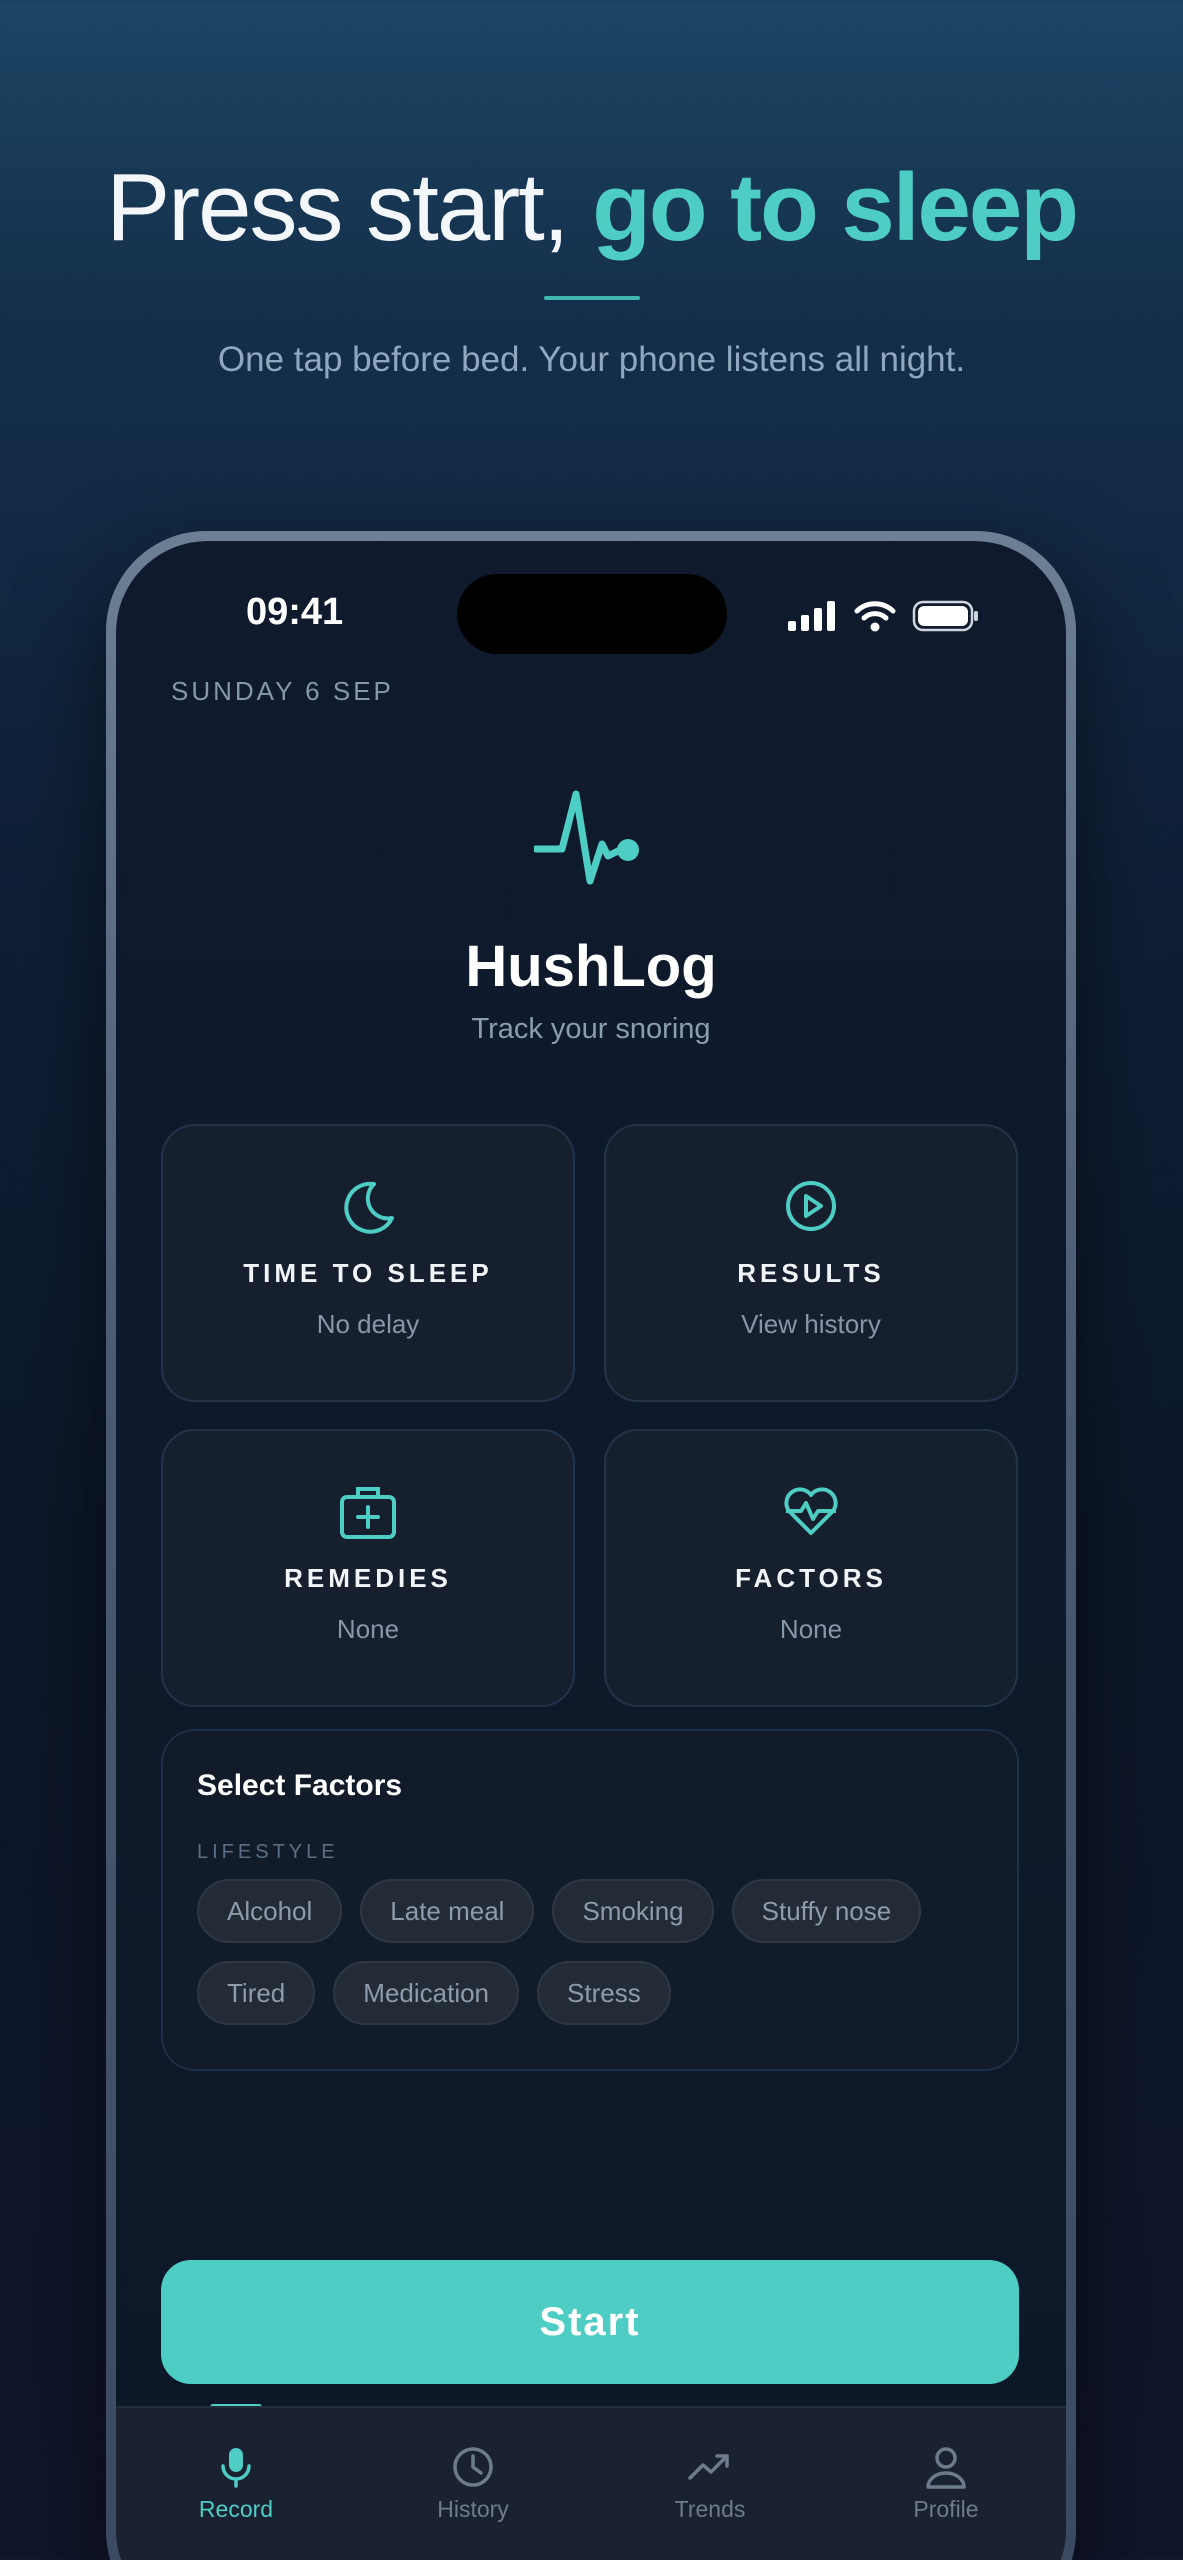  Describe the element at coordinates (447, 1911) in the screenshot. I see `chip-late-meal: Late meal` at that location.